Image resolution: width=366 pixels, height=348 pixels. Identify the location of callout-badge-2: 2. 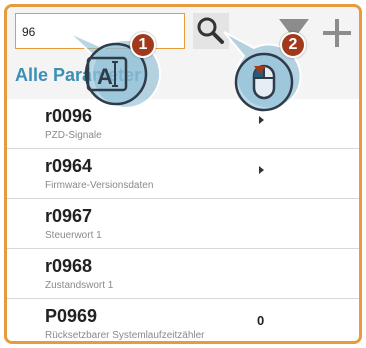
(293, 45).